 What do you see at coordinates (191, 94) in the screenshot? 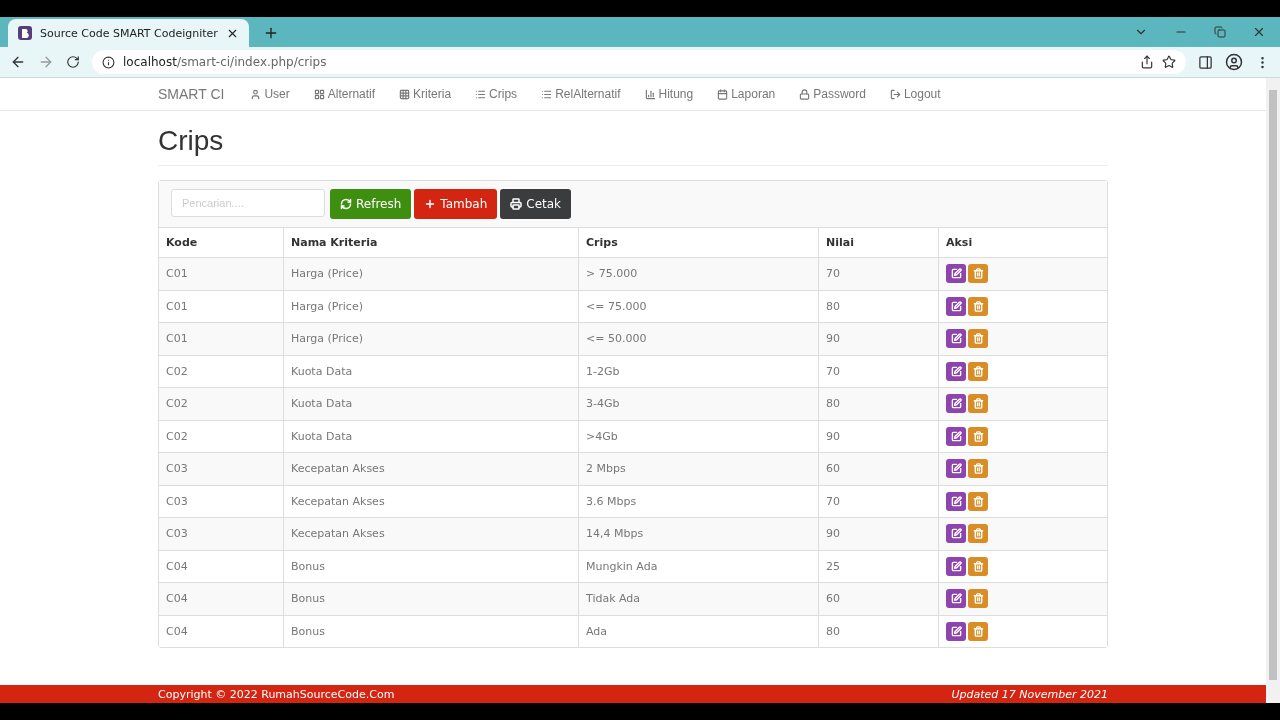
I see `brand-link: SMART CI` at bounding box center [191, 94].